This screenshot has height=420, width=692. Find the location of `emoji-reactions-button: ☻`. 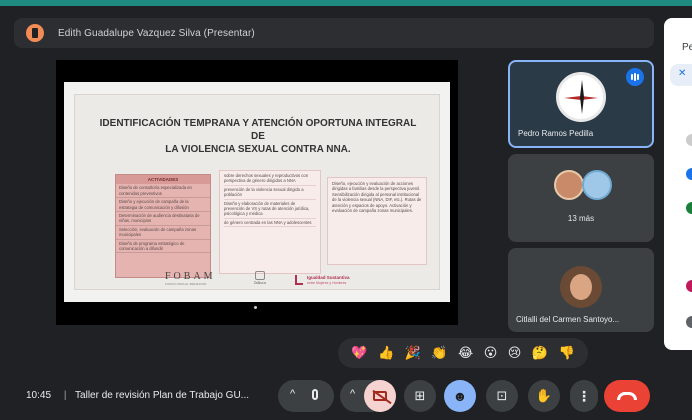

emoji-reactions-button: ☻ is located at coordinates (460, 396).